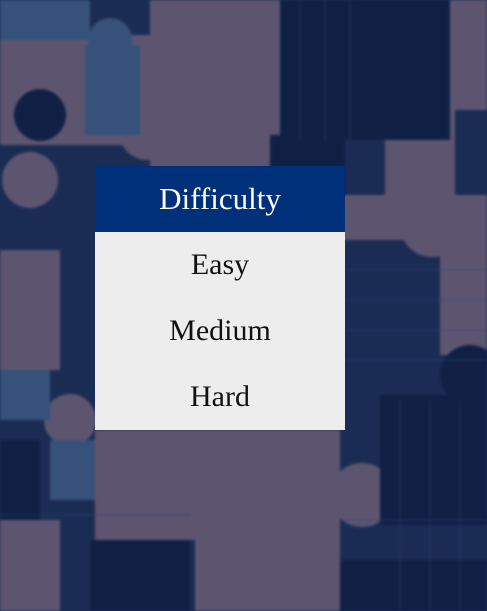  Describe the element at coordinates (220, 397) in the screenshot. I see `option-hard: Hard` at that location.